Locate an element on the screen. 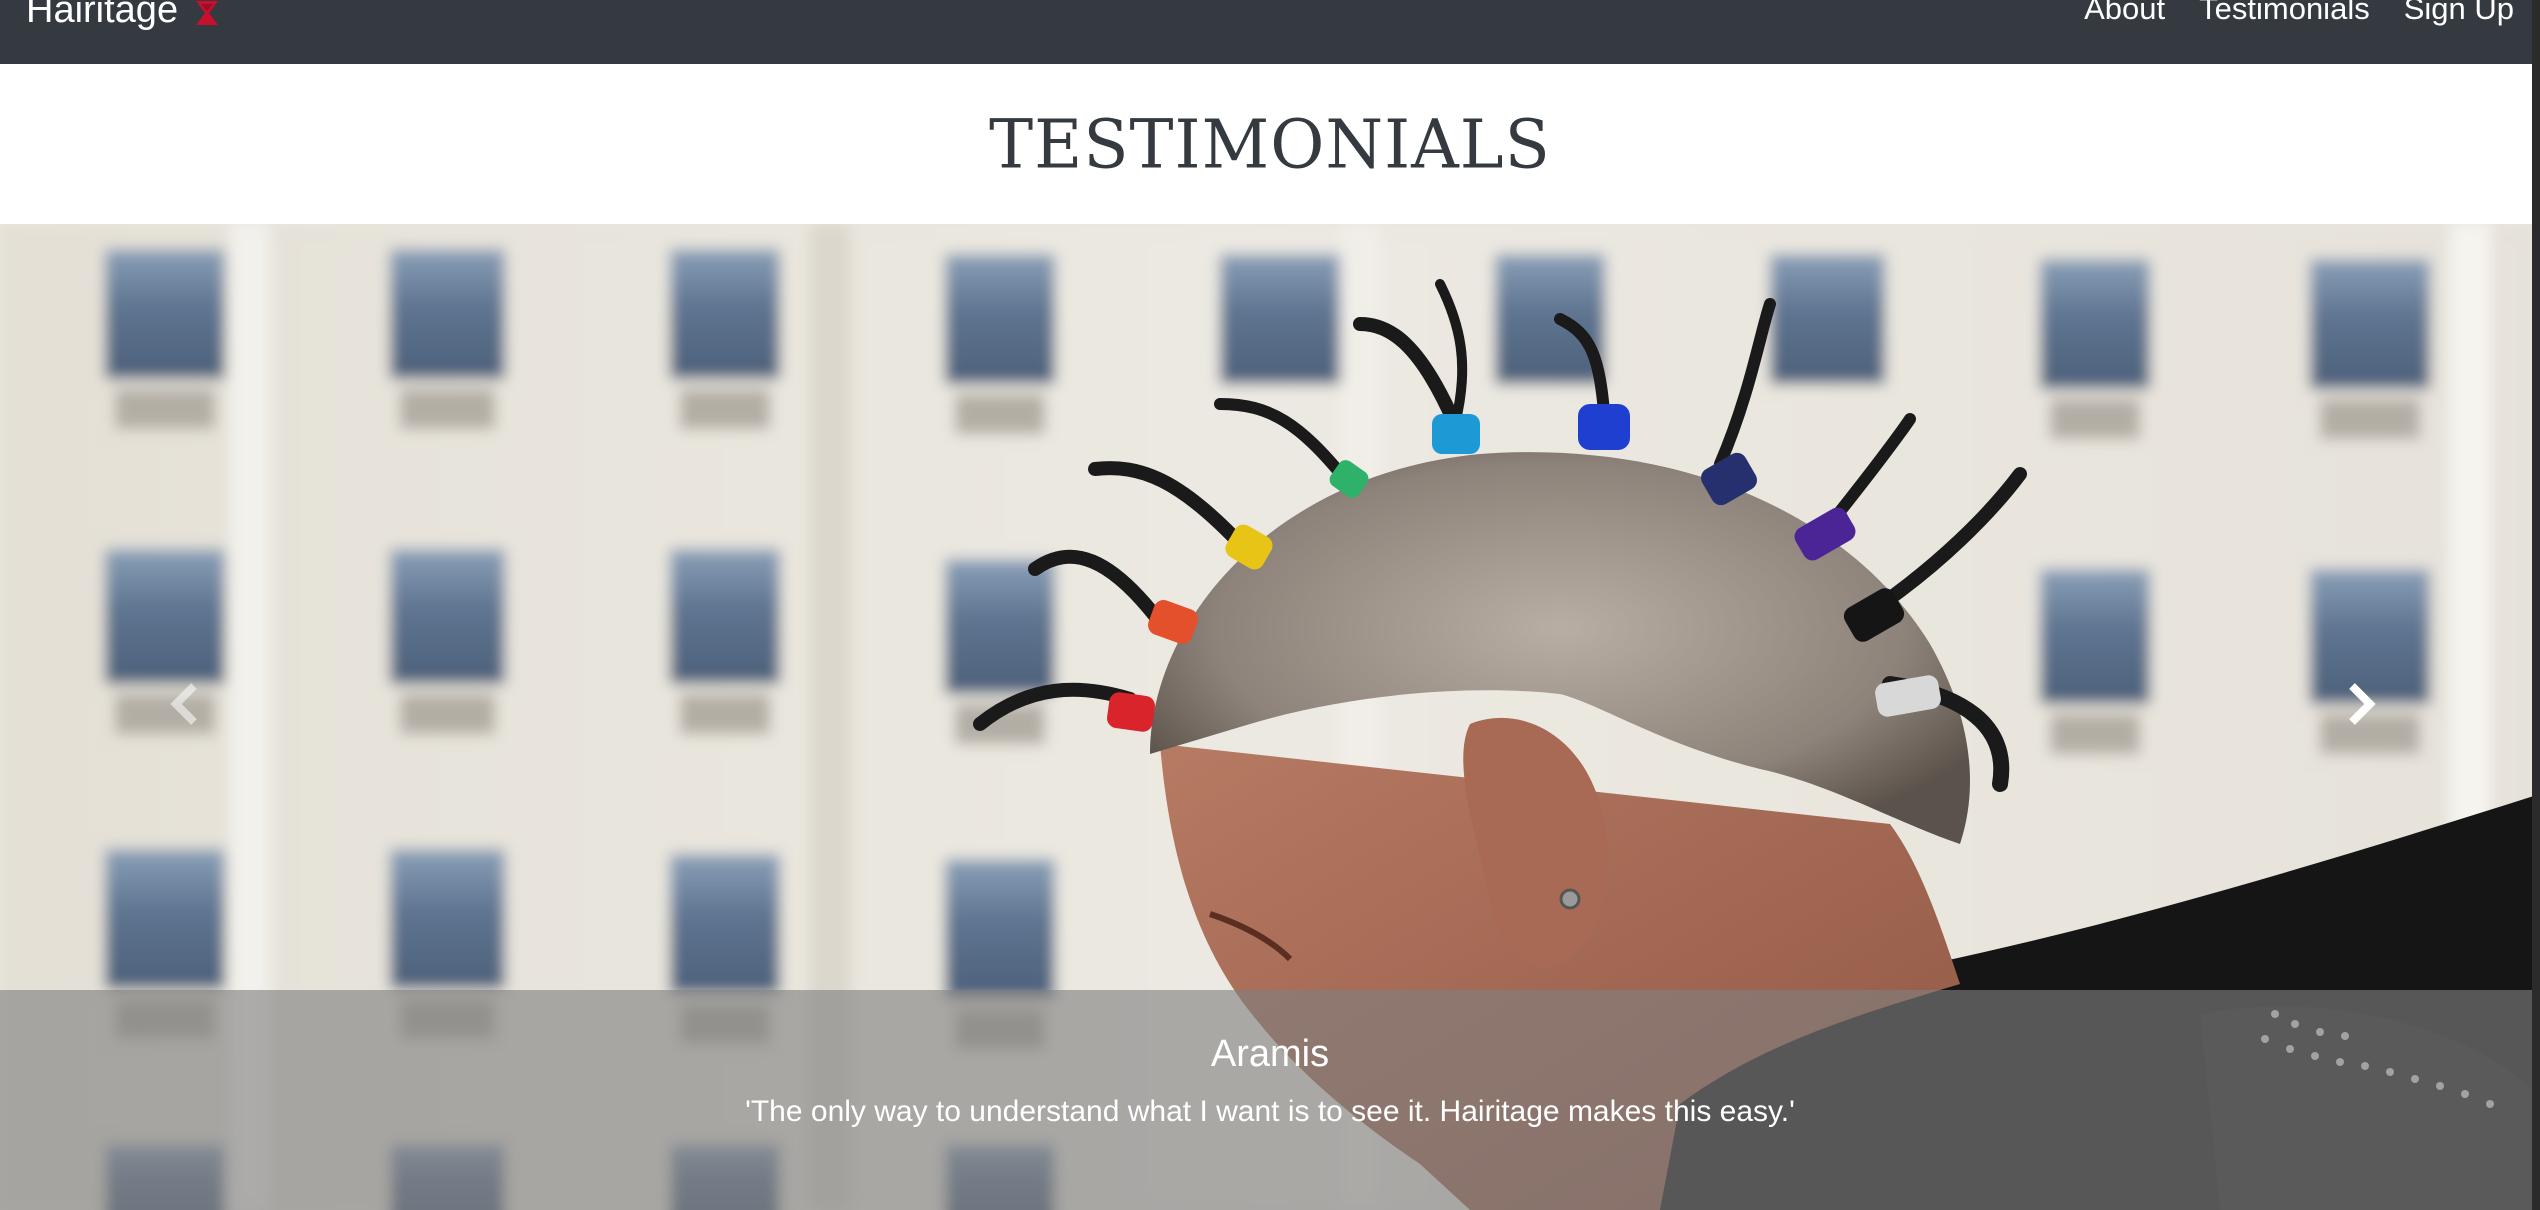 This screenshot has width=2540, height=1210. page-title: TESTIMONIALS is located at coordinates (1270, 144).